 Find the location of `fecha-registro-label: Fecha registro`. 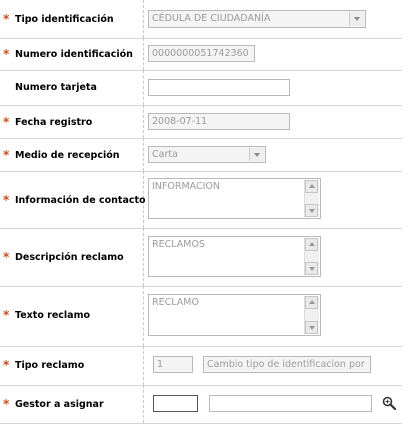

fecha-registro-label: Fecha registro is located at coordinates (54, 122).